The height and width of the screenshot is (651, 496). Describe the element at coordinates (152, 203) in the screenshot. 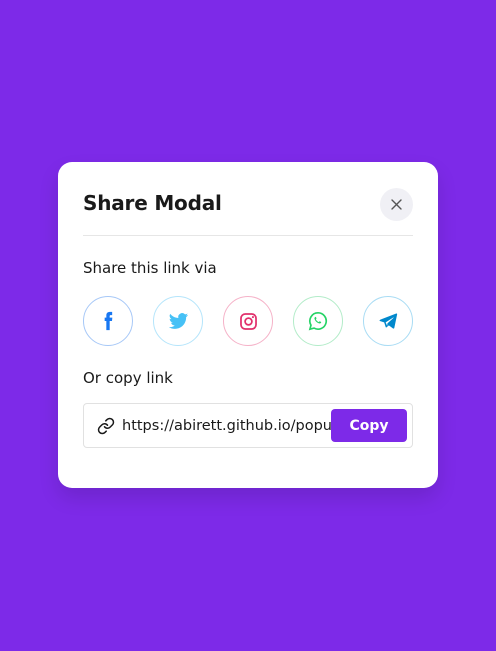

I see `modal-title: Share Modal` at that location.